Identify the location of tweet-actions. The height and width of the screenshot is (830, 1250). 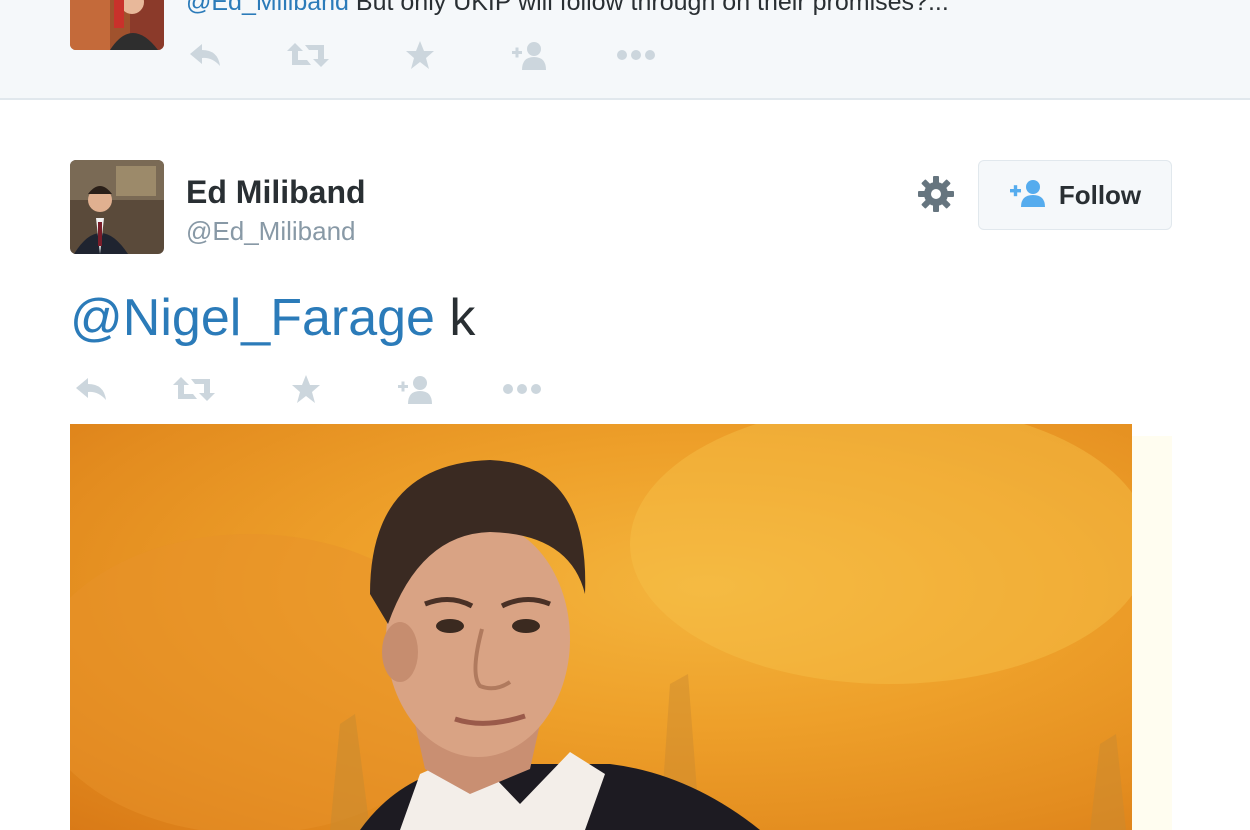
(322, 389).